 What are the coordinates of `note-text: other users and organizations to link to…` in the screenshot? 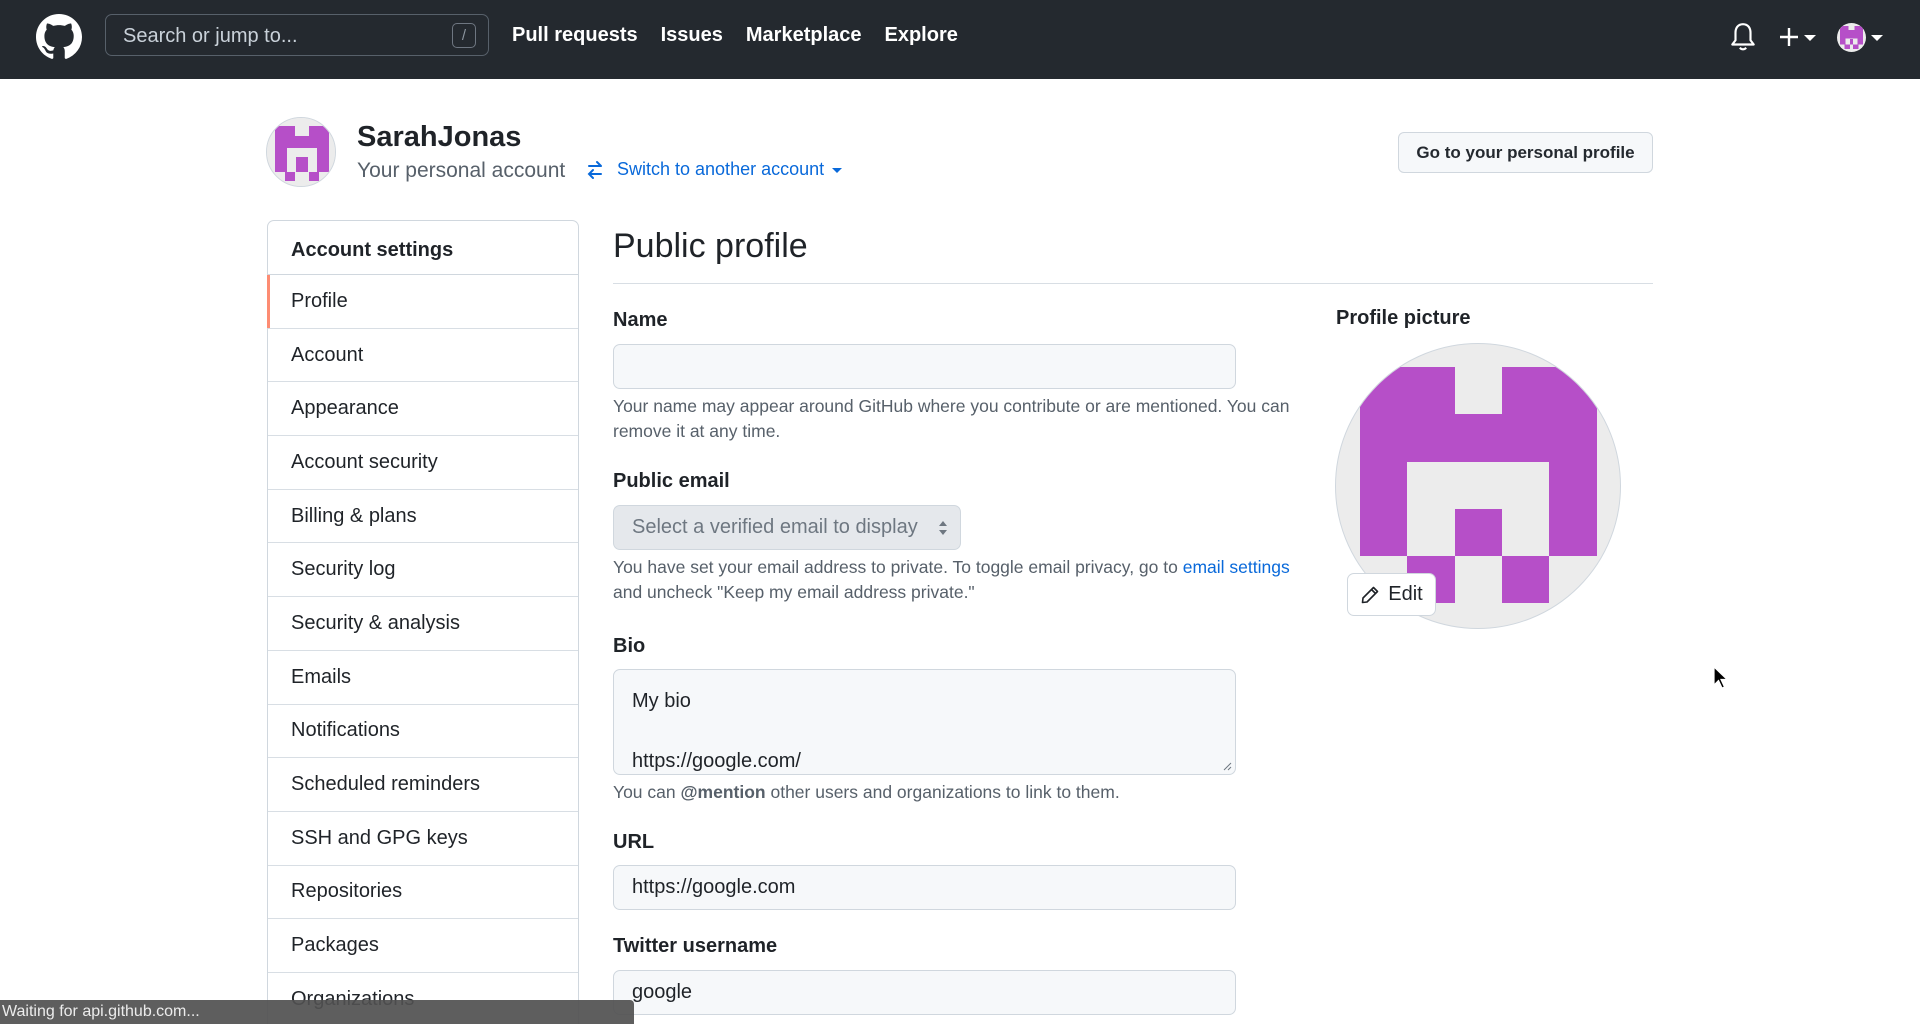 It's located at (942, 792).